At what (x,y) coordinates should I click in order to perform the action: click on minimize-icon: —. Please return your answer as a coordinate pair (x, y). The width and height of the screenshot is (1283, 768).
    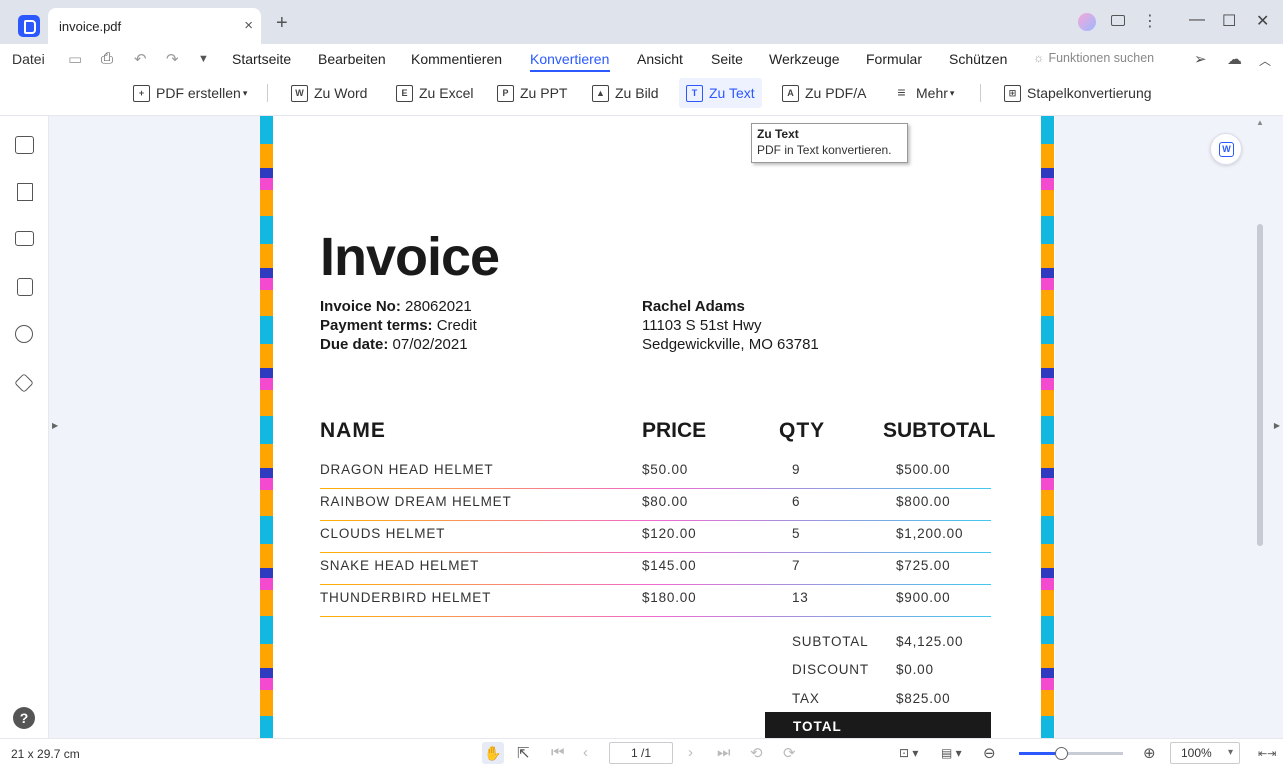
    Looking at the image, I should click on (1197, 20).